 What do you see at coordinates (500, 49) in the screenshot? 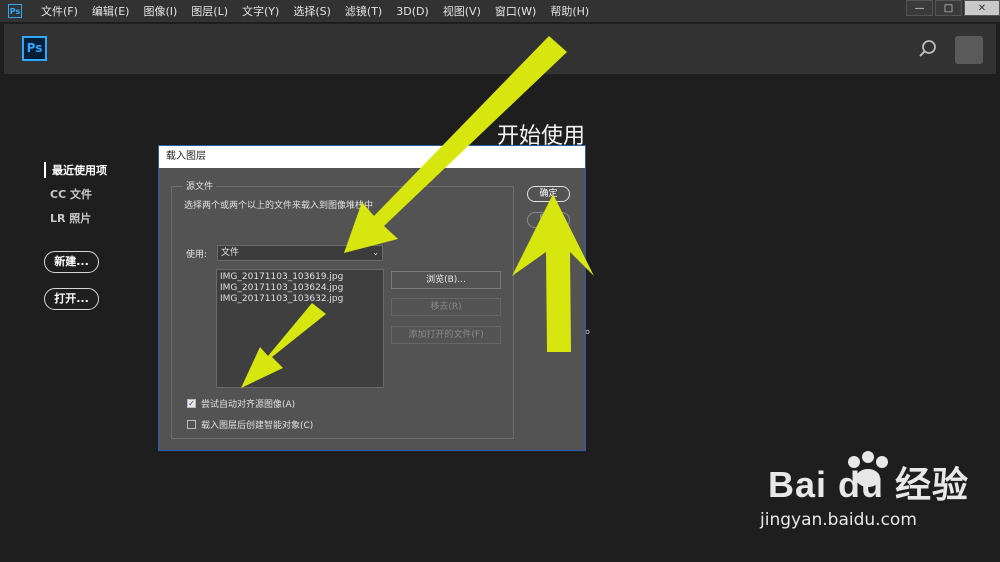
I see `home-header` at bounding box center [500, 49].